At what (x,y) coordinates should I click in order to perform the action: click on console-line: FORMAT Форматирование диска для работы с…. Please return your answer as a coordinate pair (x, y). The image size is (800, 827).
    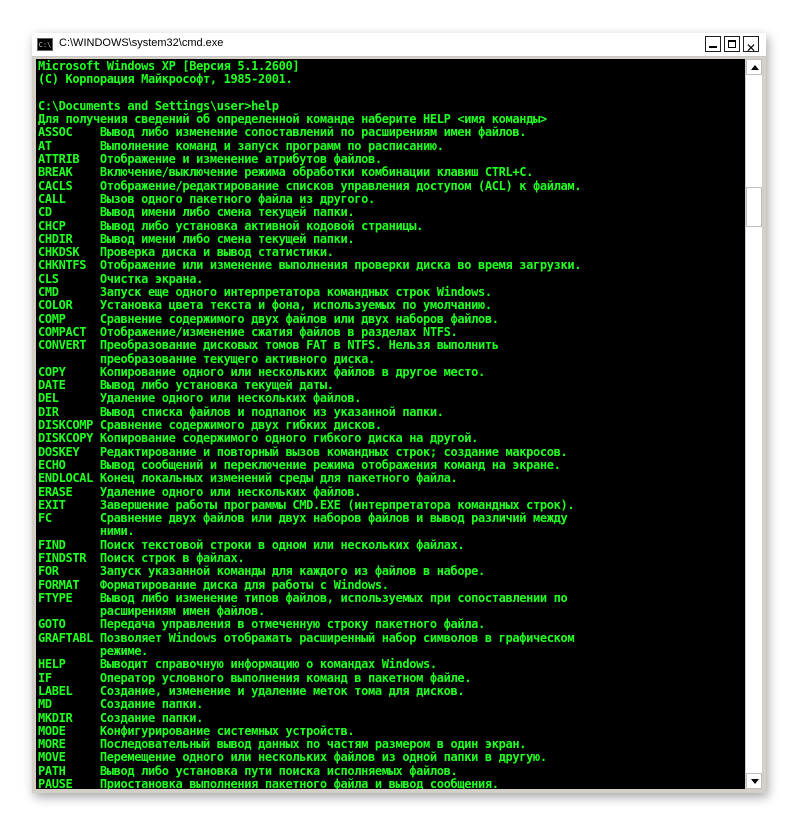
    Looking at the image, I should click on (213, 584).